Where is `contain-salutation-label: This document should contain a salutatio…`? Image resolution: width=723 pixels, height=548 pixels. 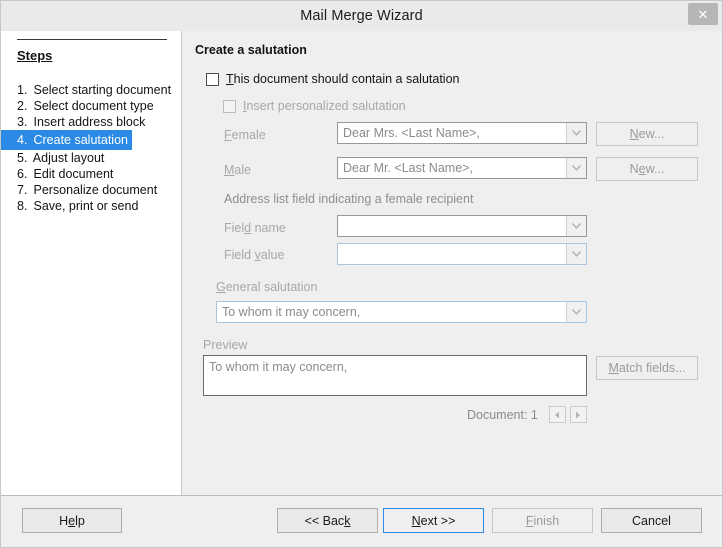 contain-salutation-label: This document should contain a salutatio… is located at coordinates (343, 79).